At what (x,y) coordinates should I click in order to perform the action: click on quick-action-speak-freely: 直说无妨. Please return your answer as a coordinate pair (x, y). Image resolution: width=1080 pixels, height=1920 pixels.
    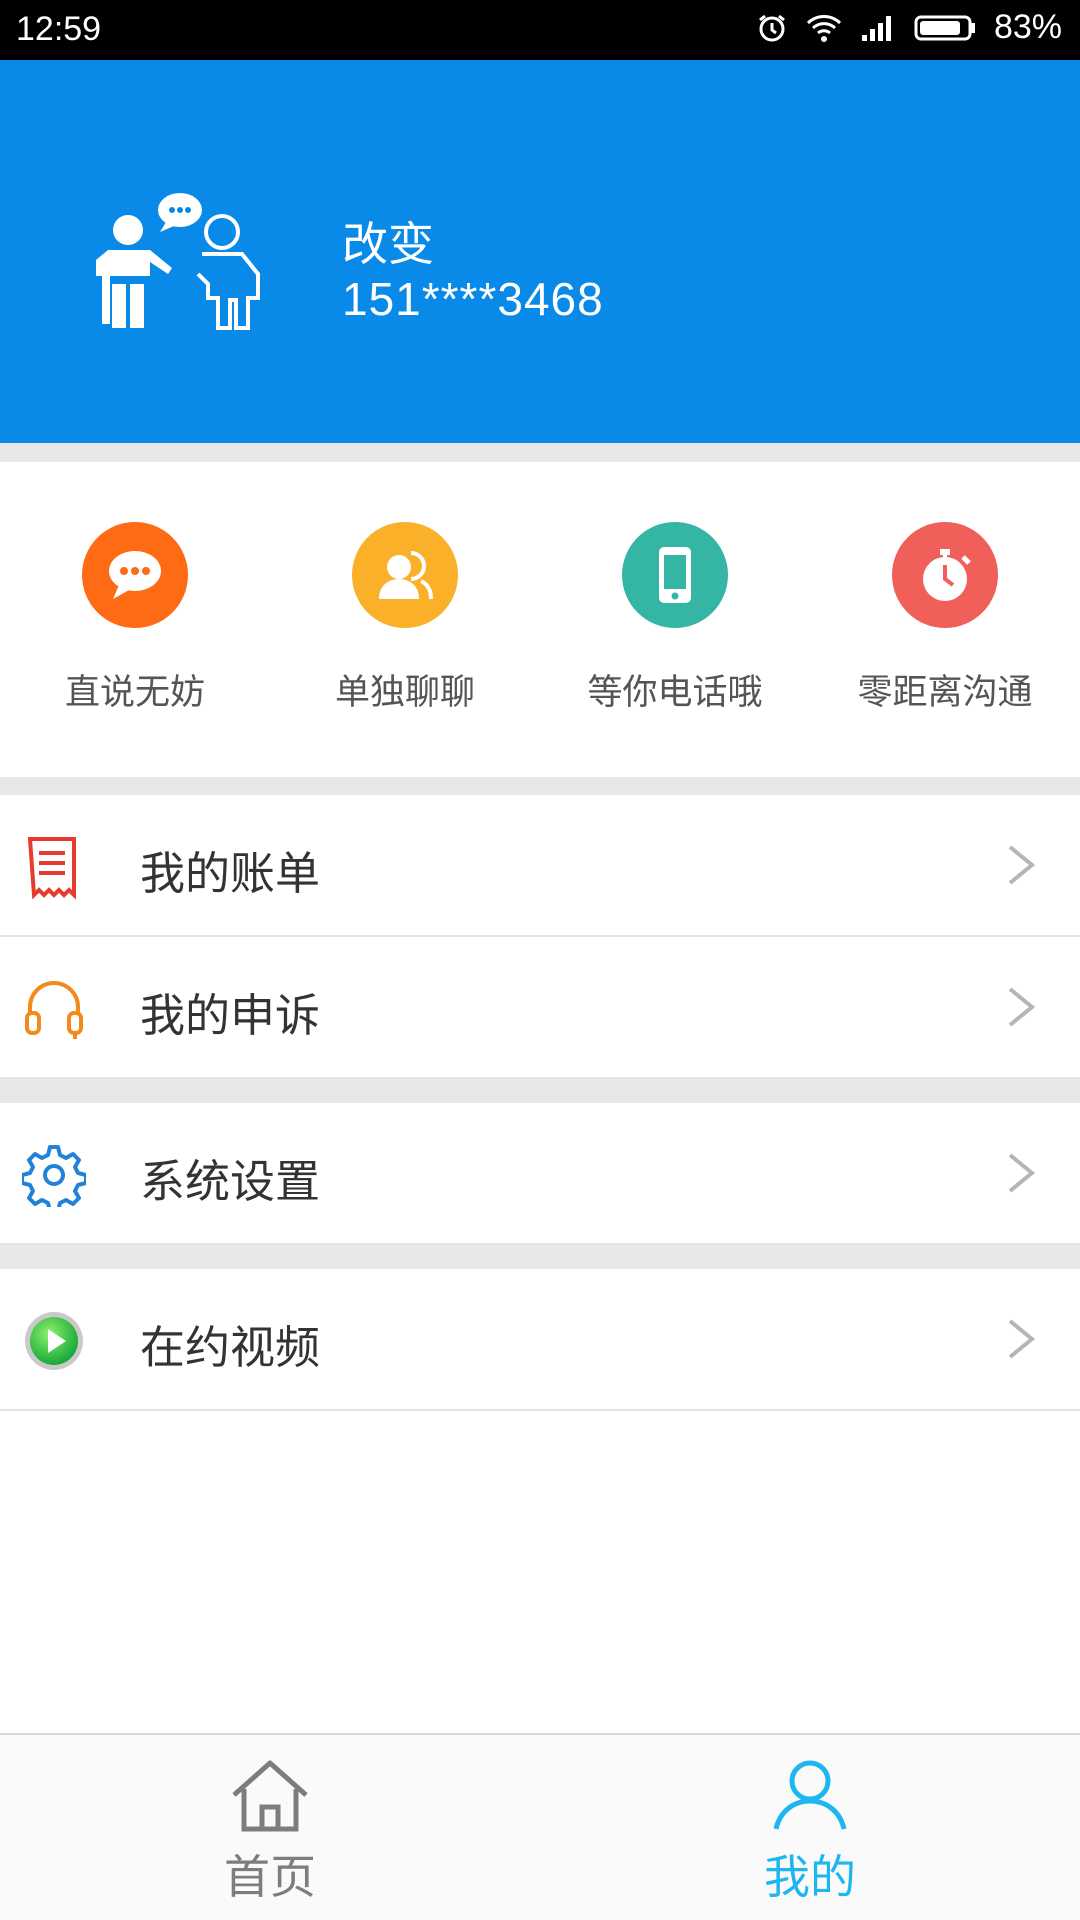
    Looking at the image, I should click on (135, 618).